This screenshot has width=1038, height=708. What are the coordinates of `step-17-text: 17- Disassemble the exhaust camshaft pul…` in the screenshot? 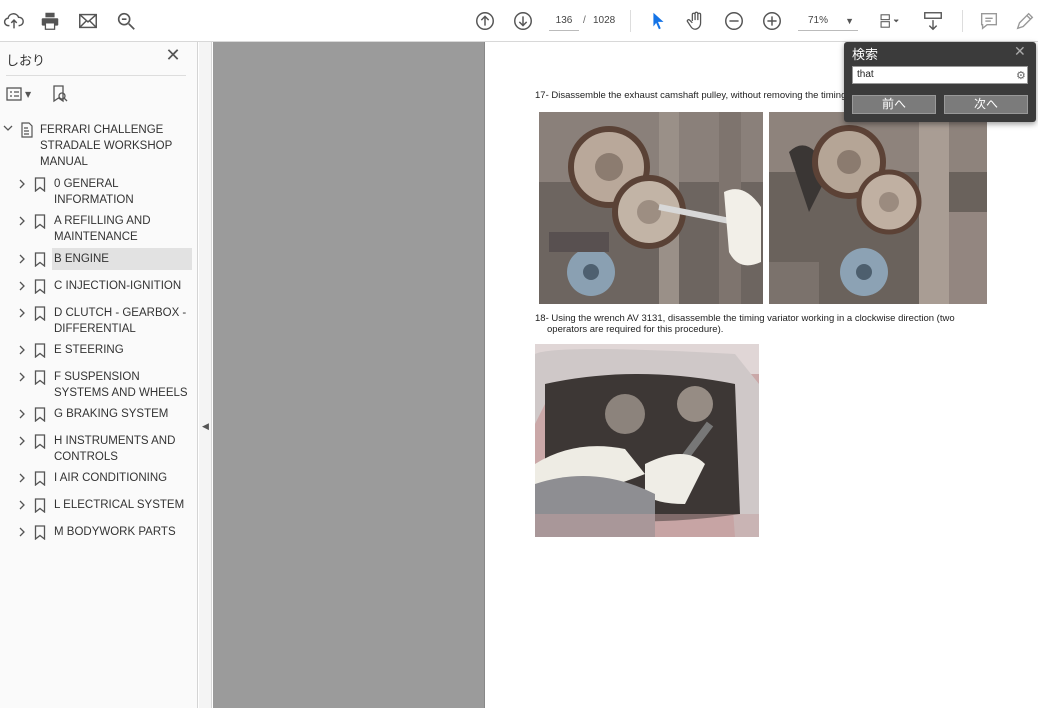 It's located at (691, 95).